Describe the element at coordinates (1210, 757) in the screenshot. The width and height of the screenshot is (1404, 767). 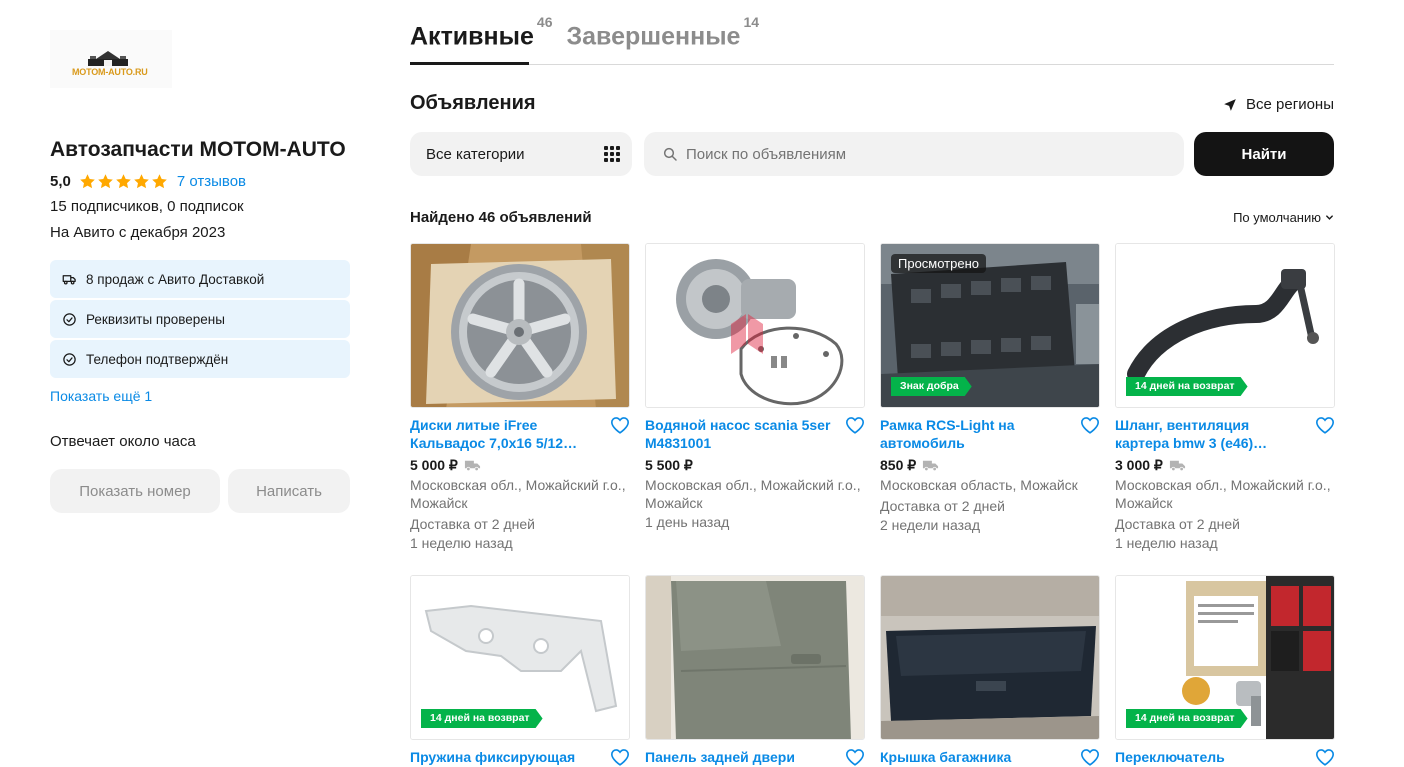
I see `listing-title: Переключатель` at that location.